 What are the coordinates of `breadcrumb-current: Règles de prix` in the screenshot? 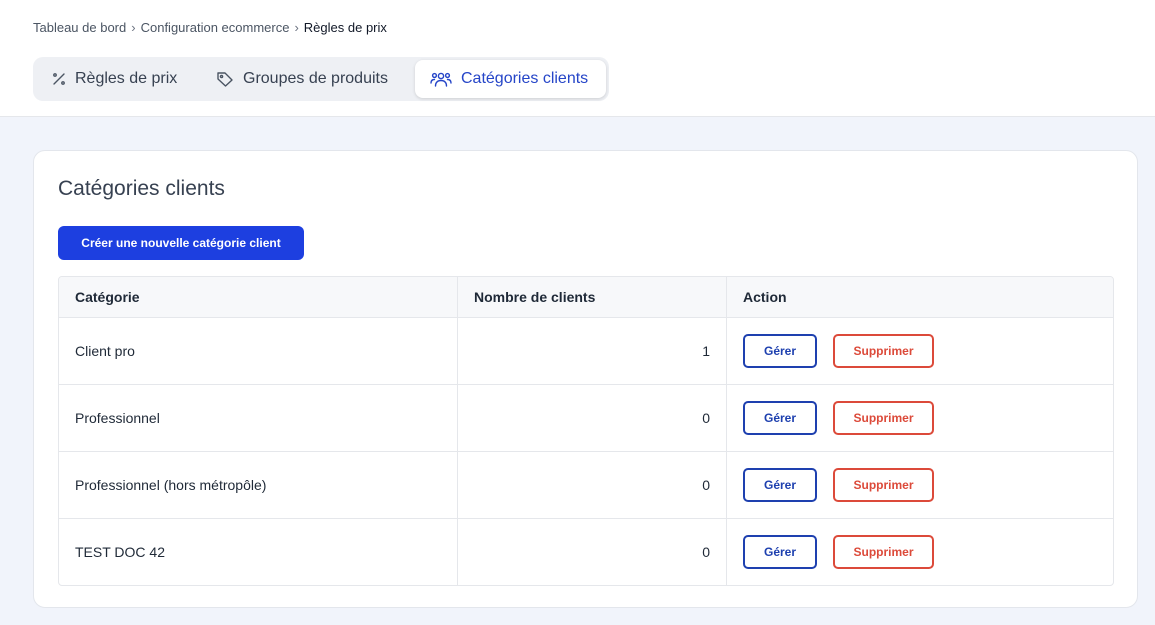 It's located at (345, 27).